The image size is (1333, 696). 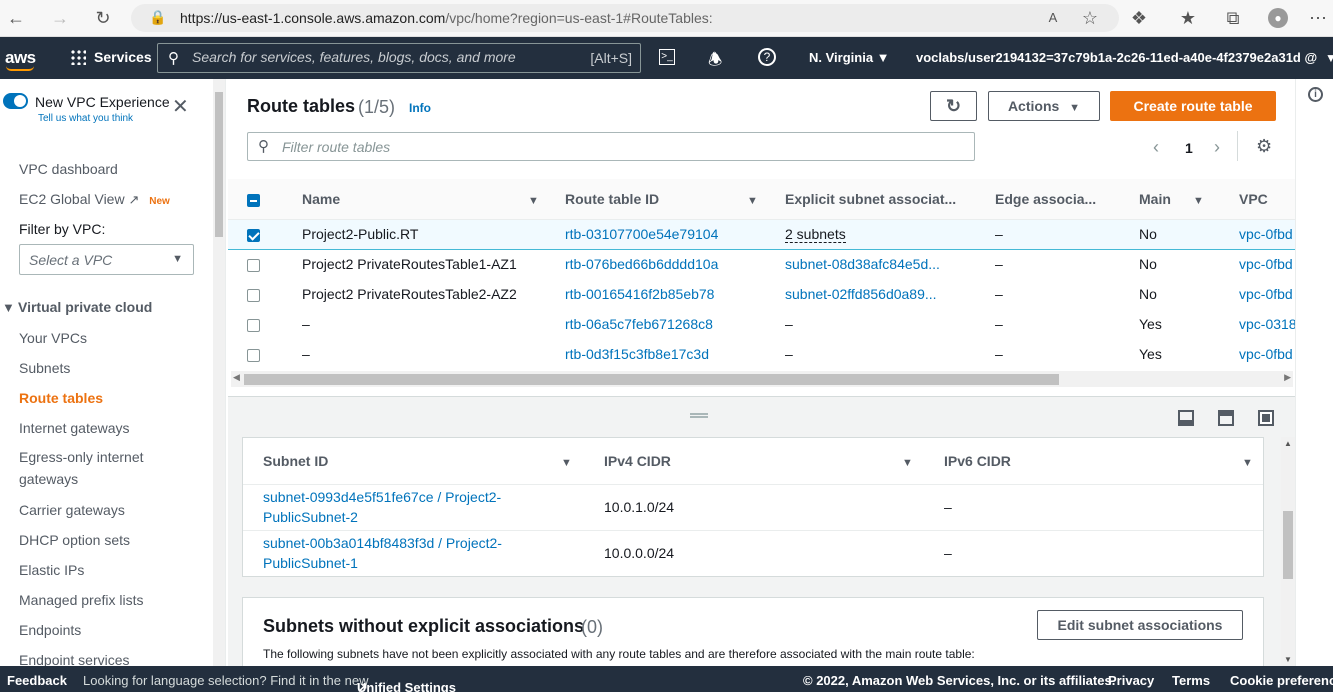 What do you see at coordinates (1193, 106) in the screenshot?
I see `create-route-table-button: Create route table` at bounding box center [1193, 106].